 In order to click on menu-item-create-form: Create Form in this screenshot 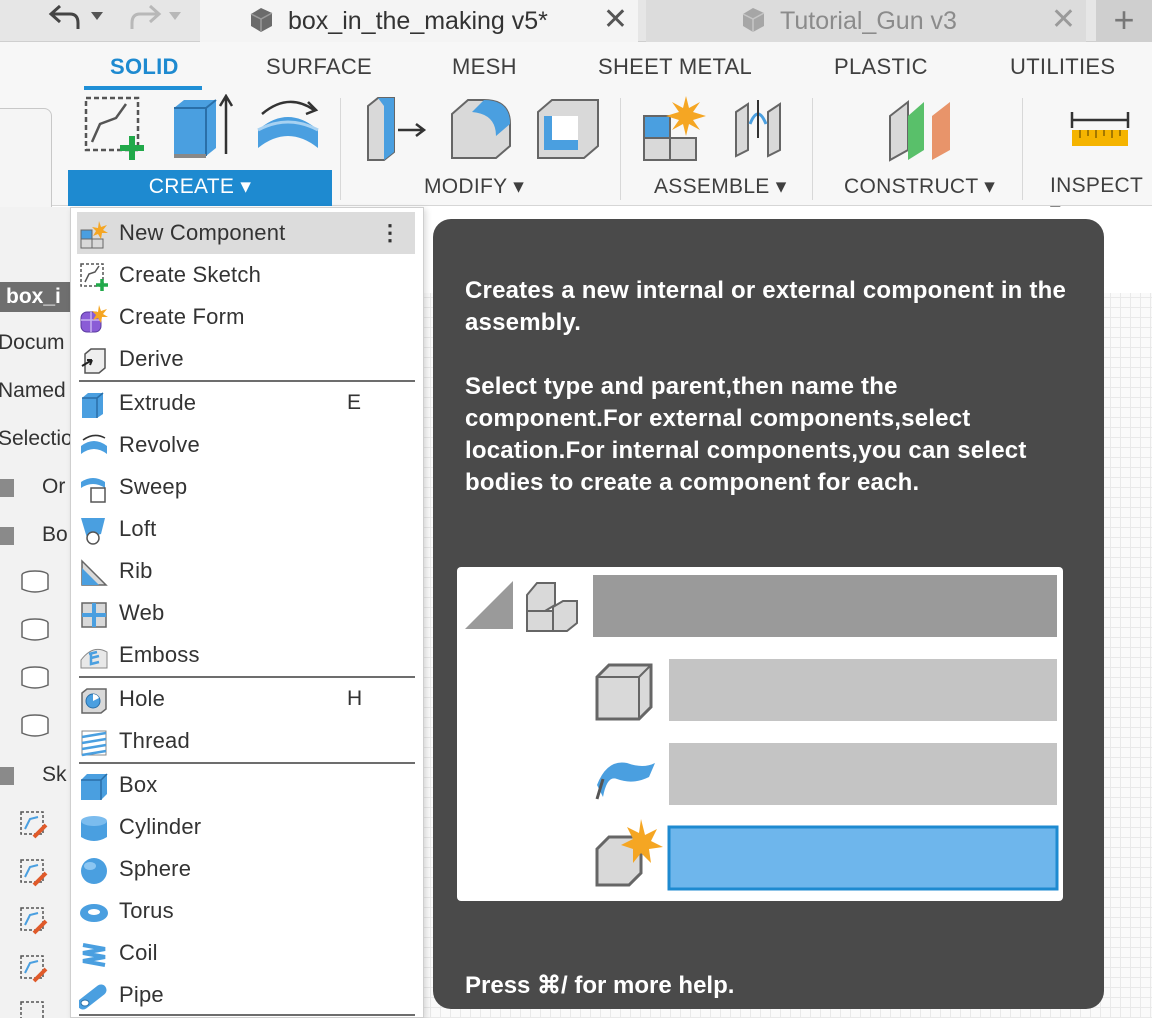, I will do `click(247, 317)`.